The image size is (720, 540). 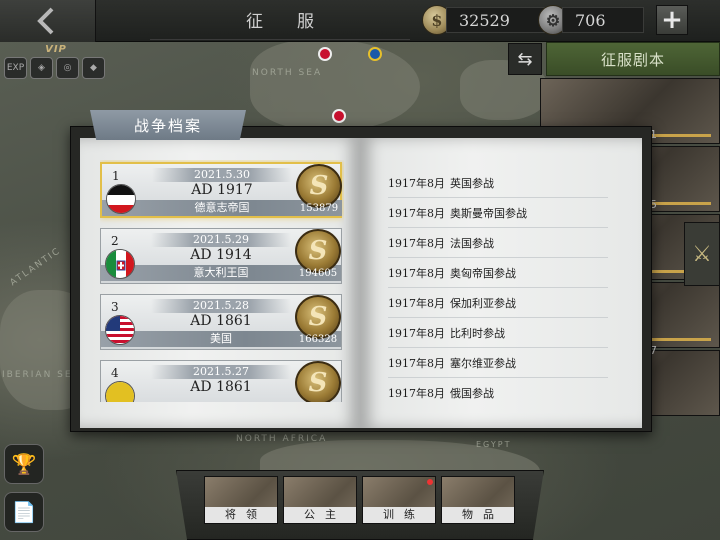 I want to click on tab-items: 物品, so click(x=478, y=500).